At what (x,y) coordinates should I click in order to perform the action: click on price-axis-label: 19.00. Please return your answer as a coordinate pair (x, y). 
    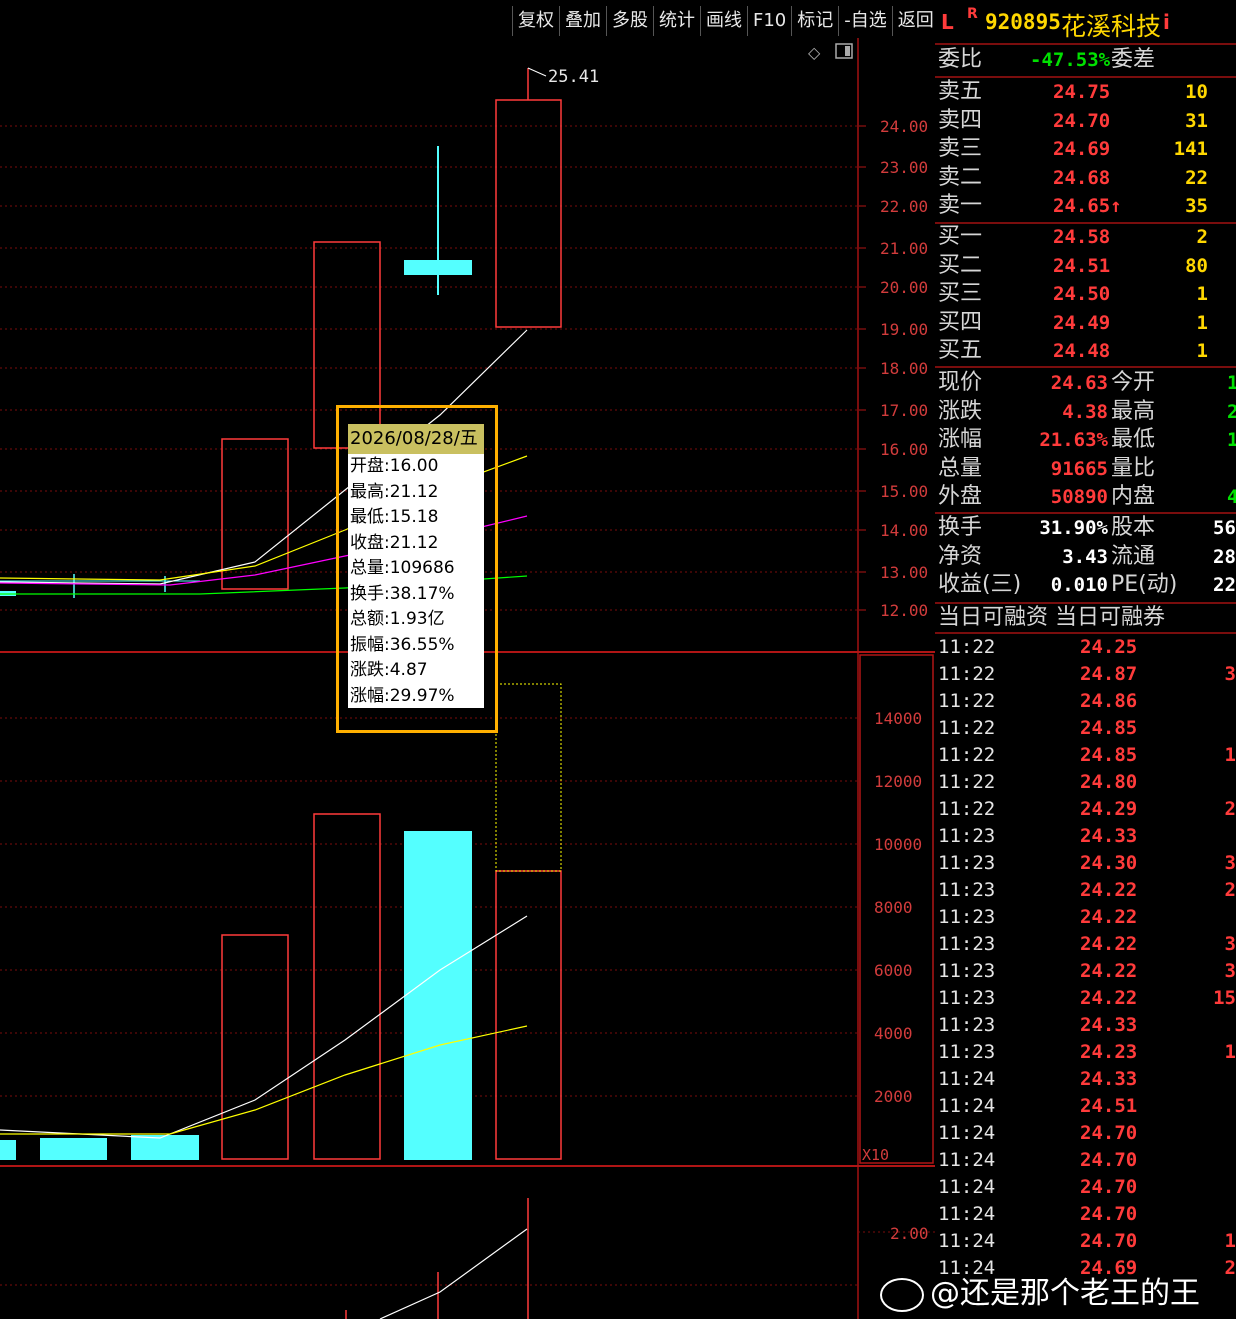
    Looking at the image, I should click on (904, 329).